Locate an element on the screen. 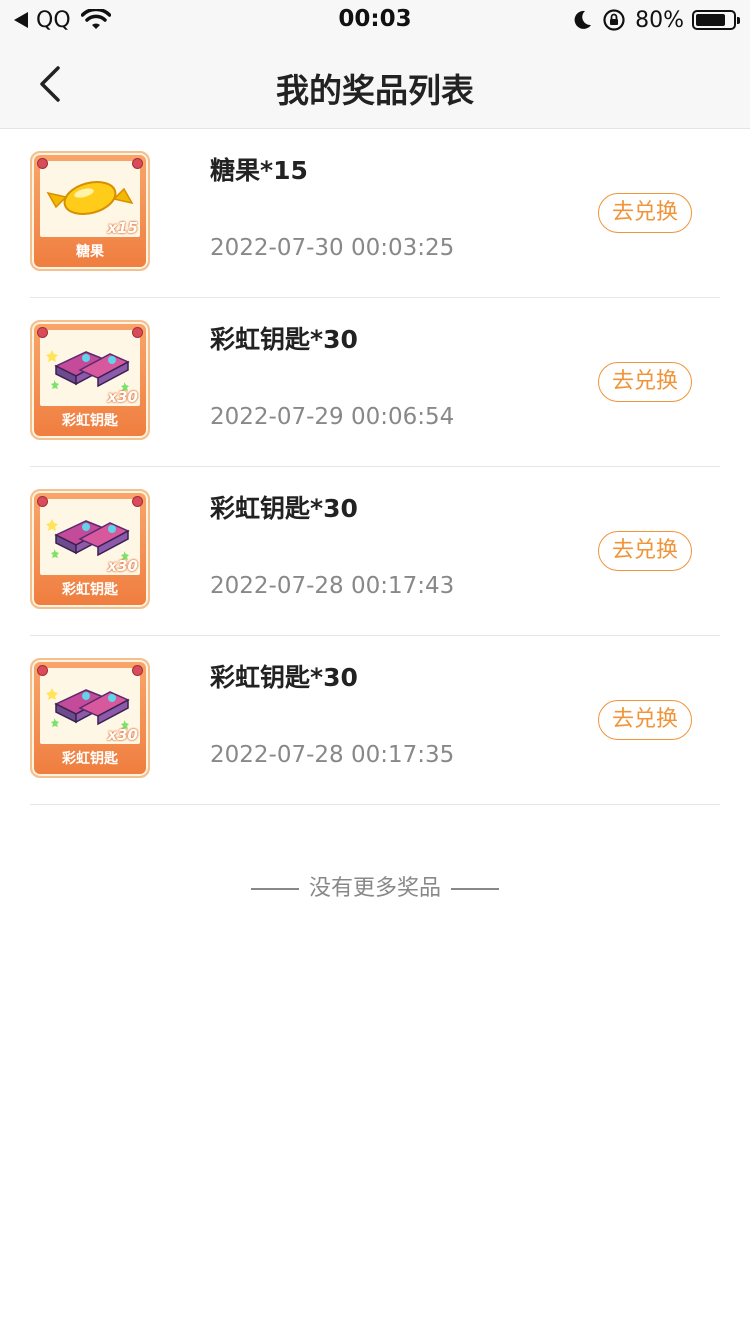 This screenshot has width=750, height=1334. end-of-list-note: 没有更多奖品 is located at coordinates (375, 886).